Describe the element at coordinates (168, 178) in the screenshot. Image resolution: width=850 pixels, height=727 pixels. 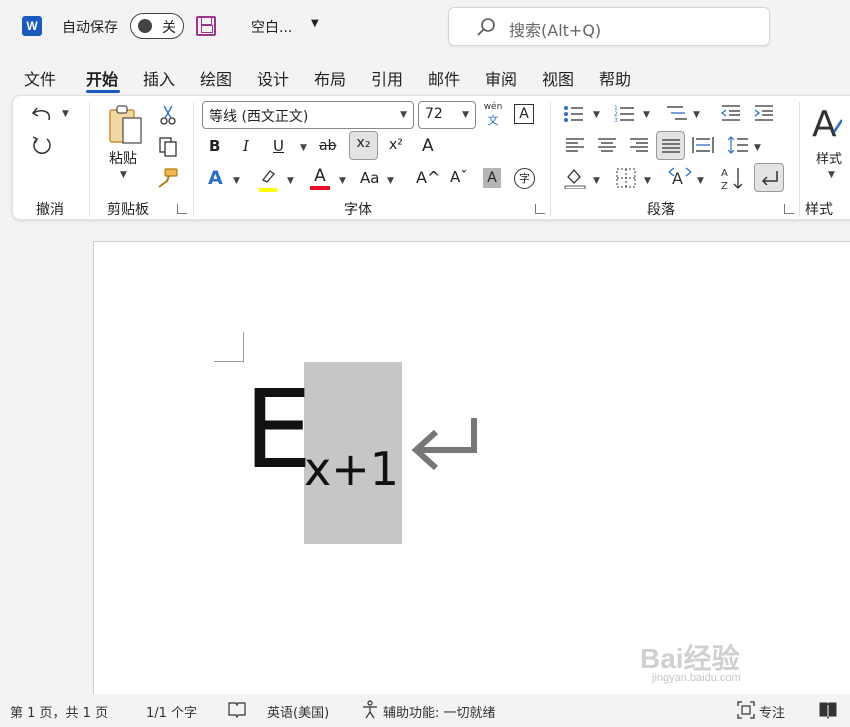
I see `format-painter-icon` at that location.